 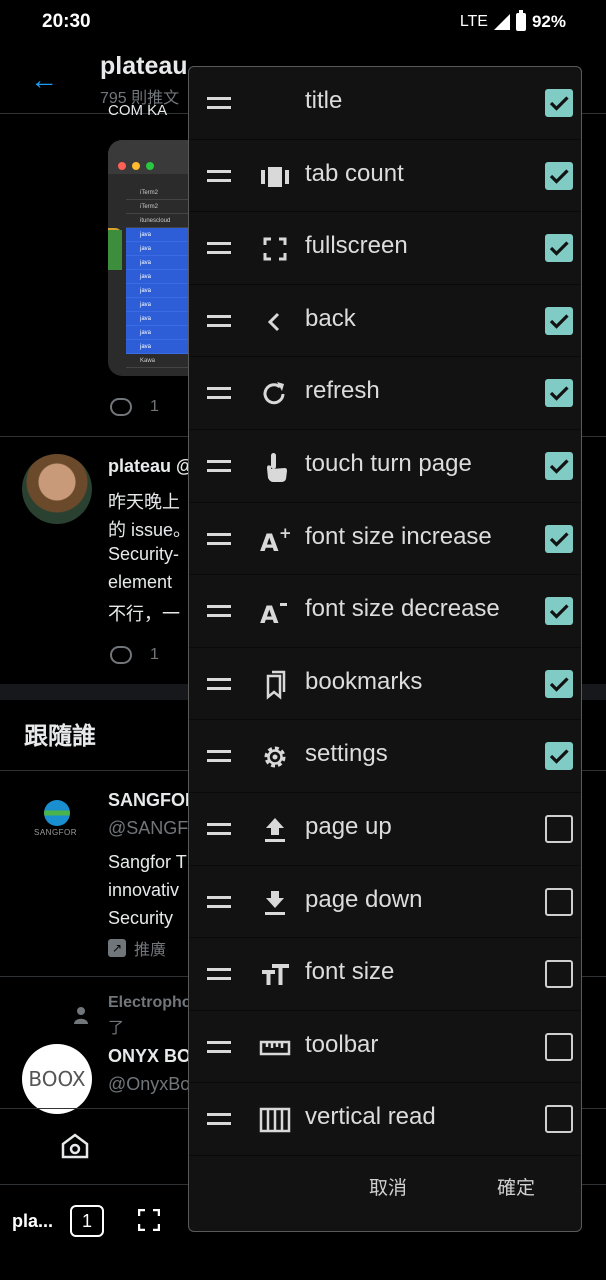 I want to click on tab-count-button: 1, so click(x=87, y=1221).